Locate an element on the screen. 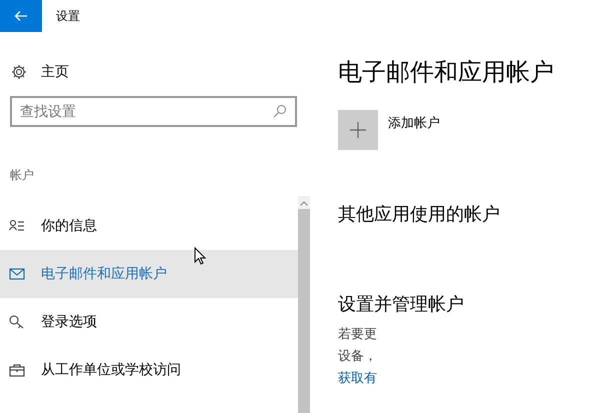 The image size is (590, 413). briefcase-icon is located at coordinates (17, 370).